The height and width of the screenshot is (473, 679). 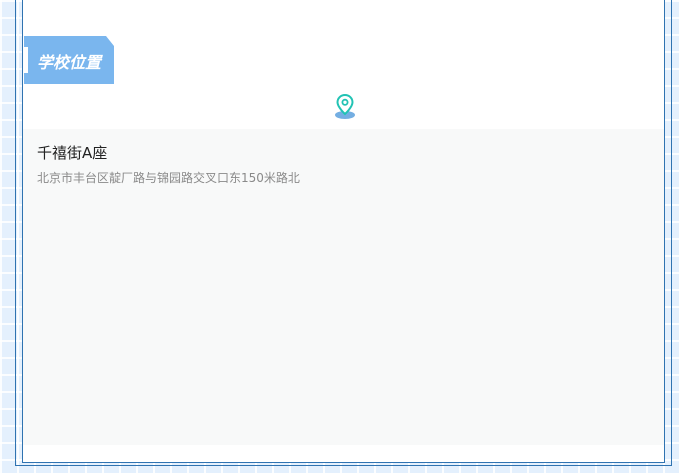 What do you see at coordinates (26, 60) in the screenshot?
I see `section-title-accent` at bounding box center [26, 60].